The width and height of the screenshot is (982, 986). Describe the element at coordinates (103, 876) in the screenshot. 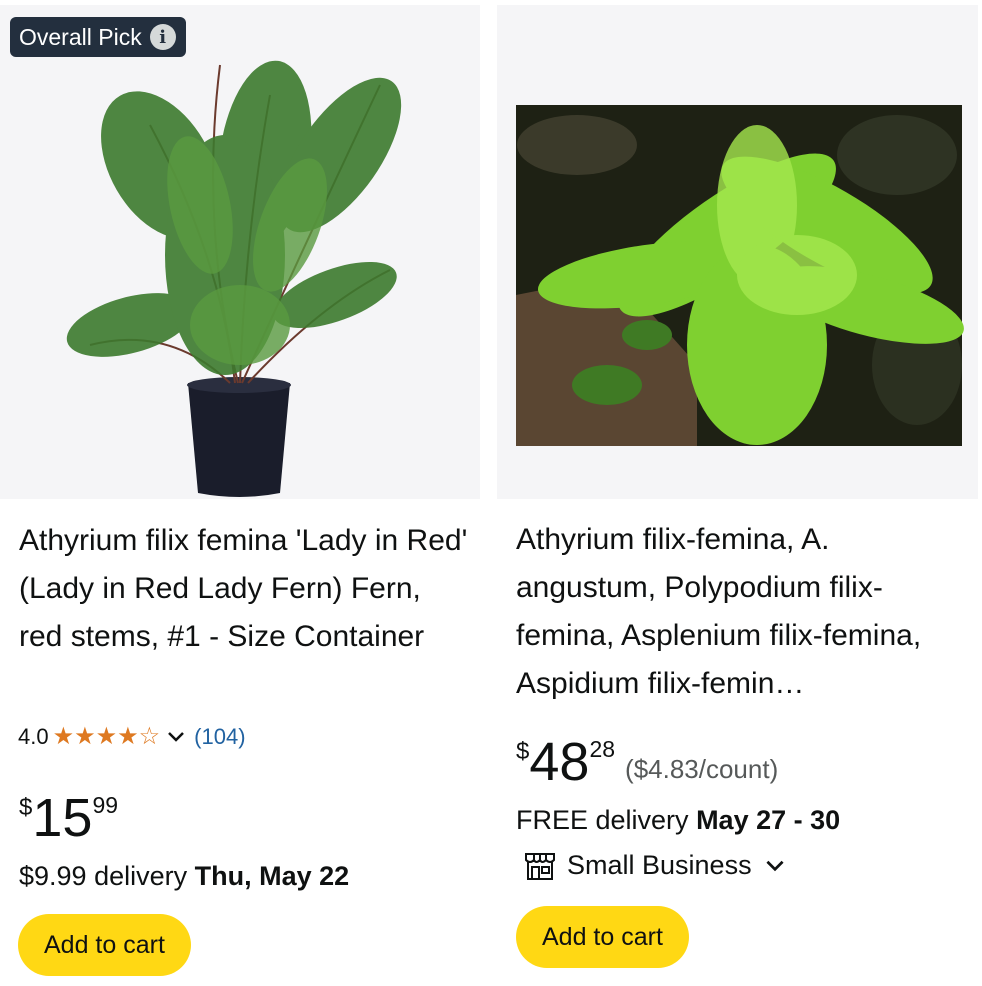

I see `delivery-prefix: $9.99 delivery` at that location.